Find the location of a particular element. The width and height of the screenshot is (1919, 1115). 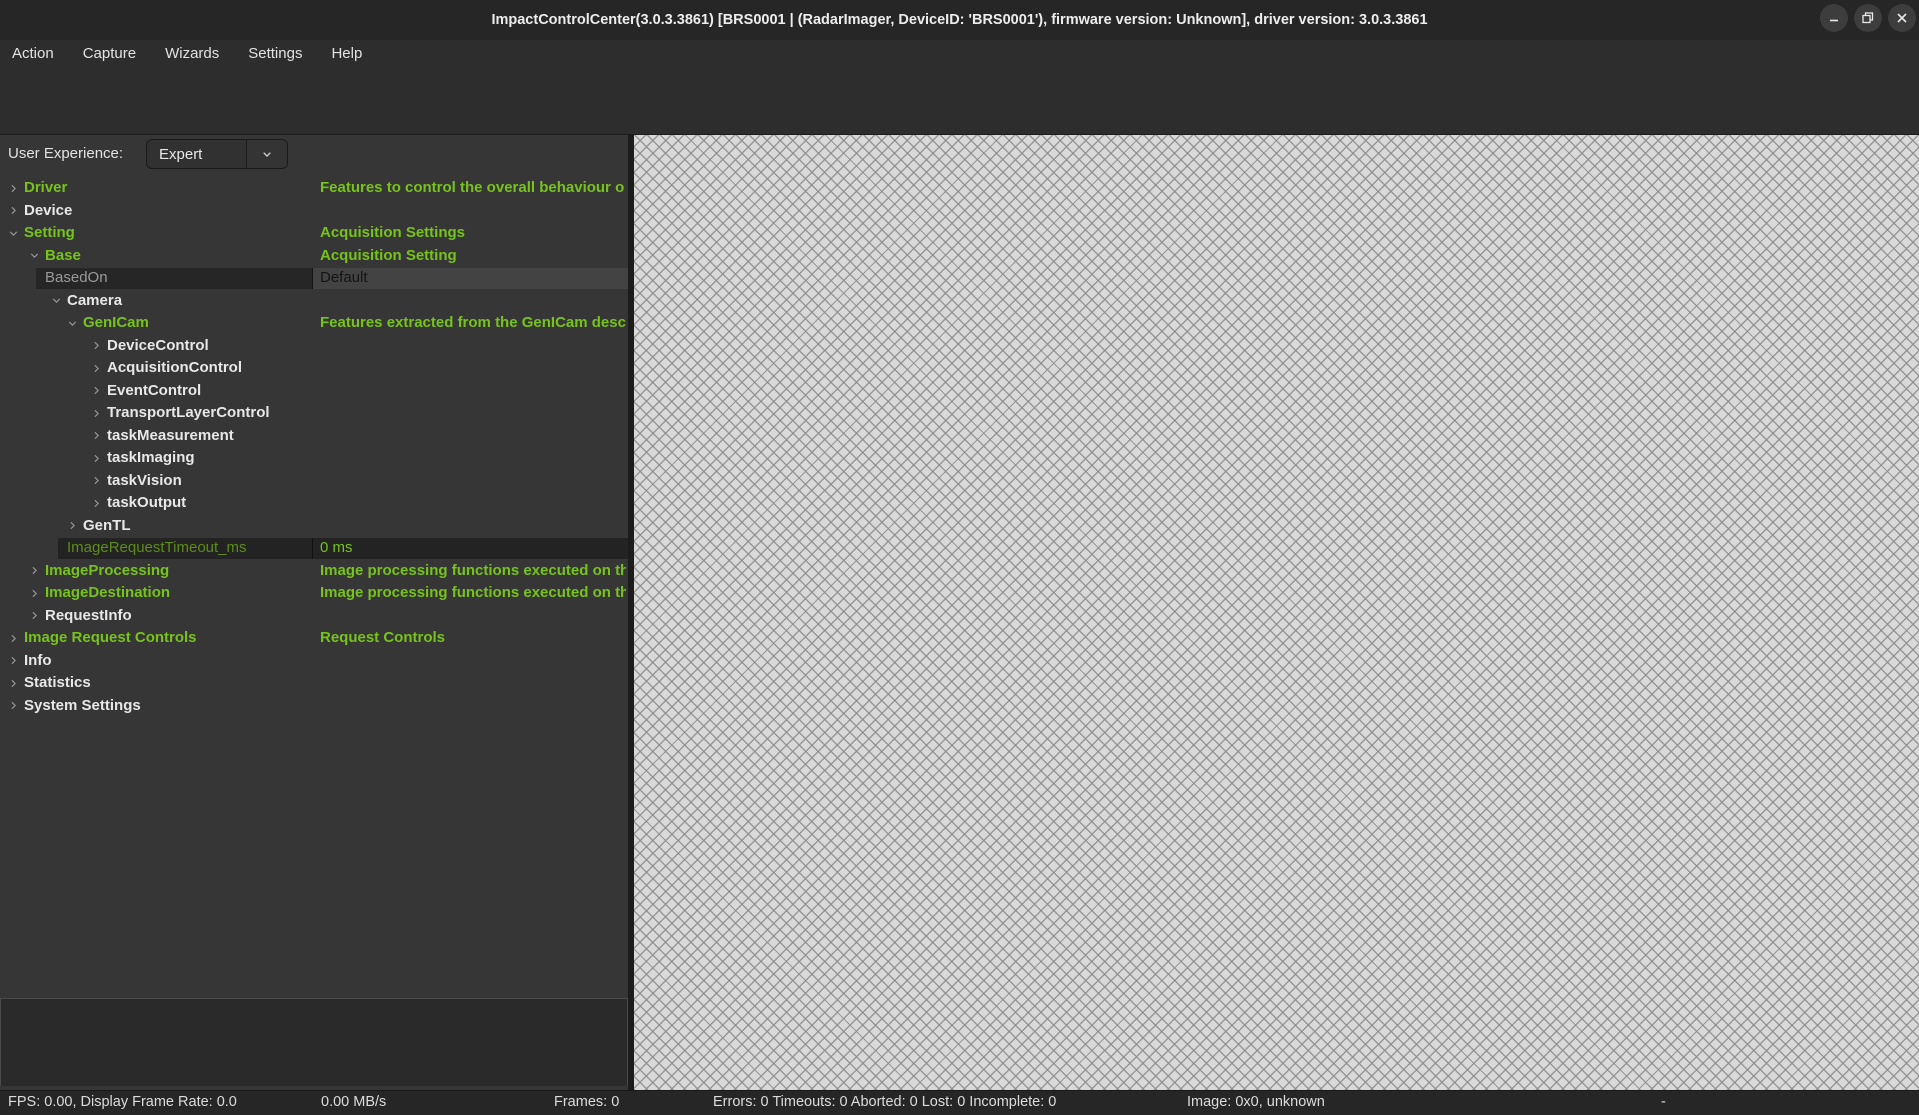

tree-row-taskVision: taskVision is located at coordinates (314, 481).